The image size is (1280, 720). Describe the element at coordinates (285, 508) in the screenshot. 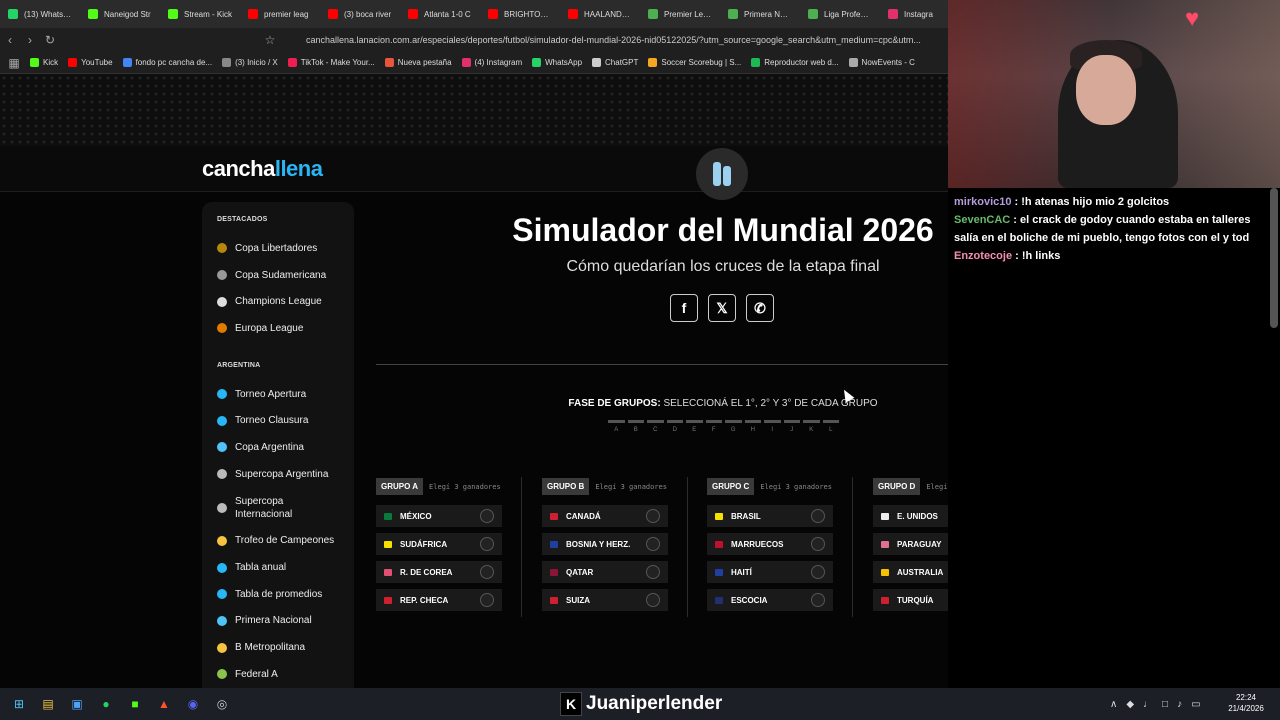

I see `sidebar-item: Supercopa Internacional` at that location.